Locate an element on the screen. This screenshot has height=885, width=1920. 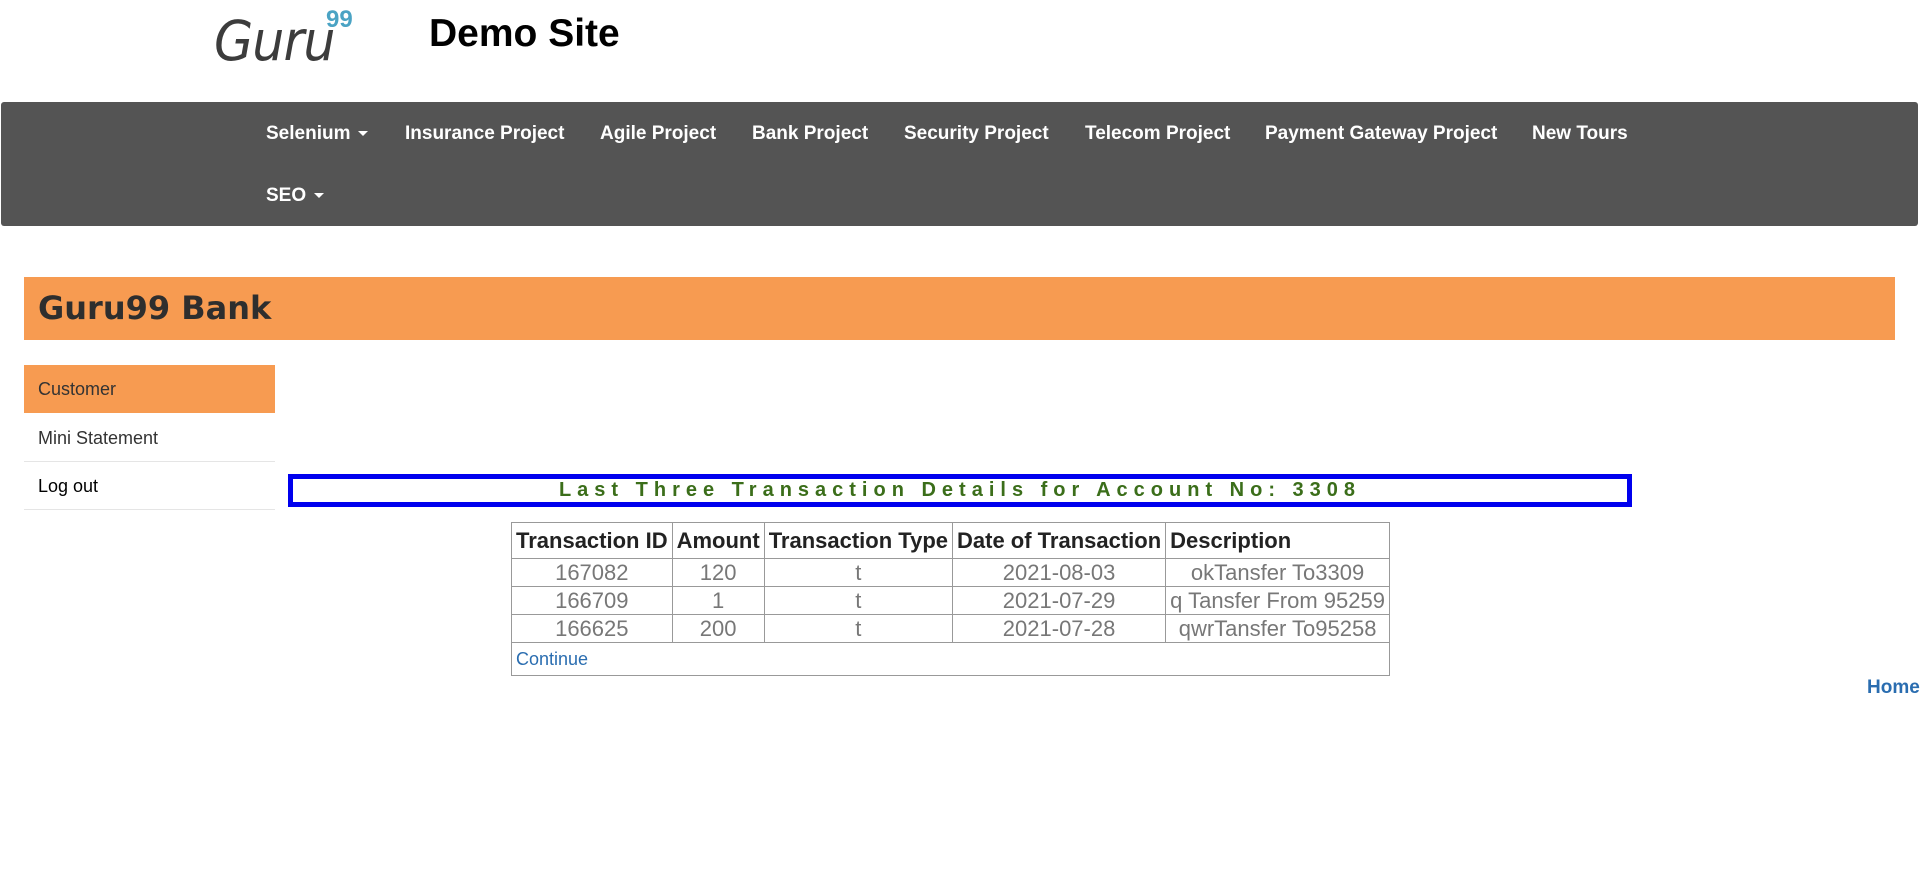
home-link: Home is located at coordinates (1893, 688).